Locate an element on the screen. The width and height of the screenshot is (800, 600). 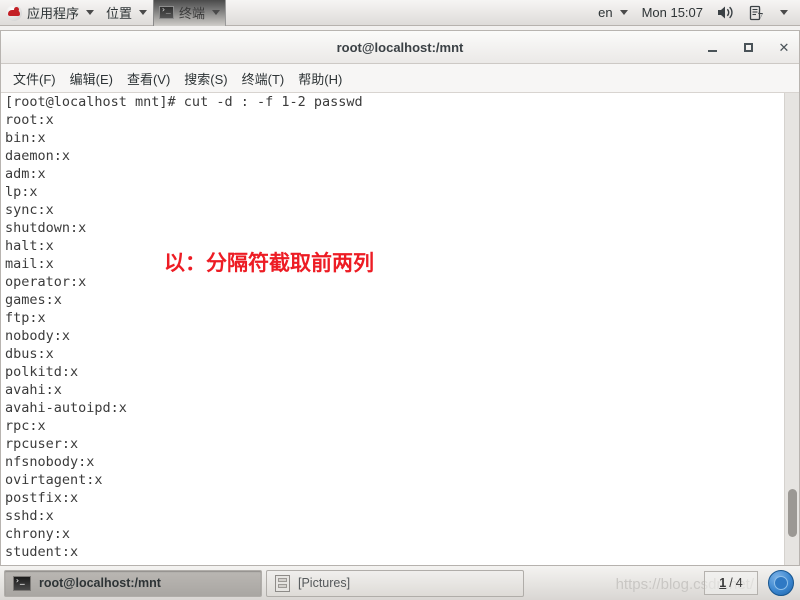
terminal-scrollbar is located at coordinates (791, 329).